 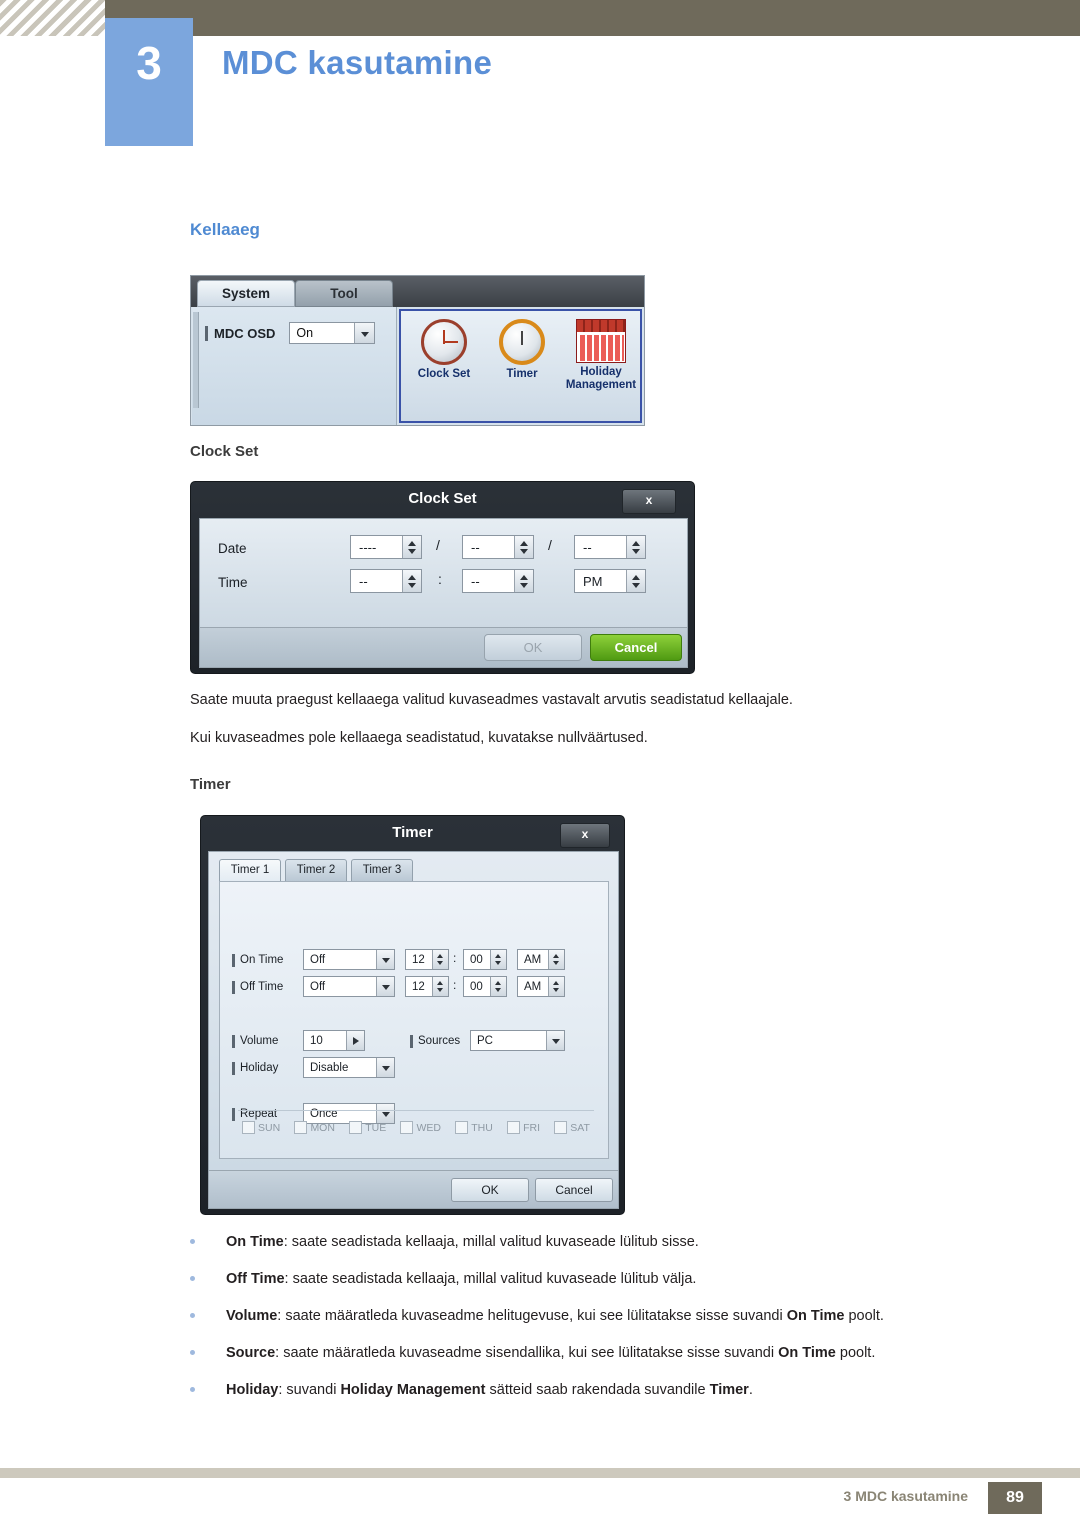 What do you see at coordinates (332, 333) in the screenshot?
I see `mdc-osd-select: On` at bounding box center [332, 333].